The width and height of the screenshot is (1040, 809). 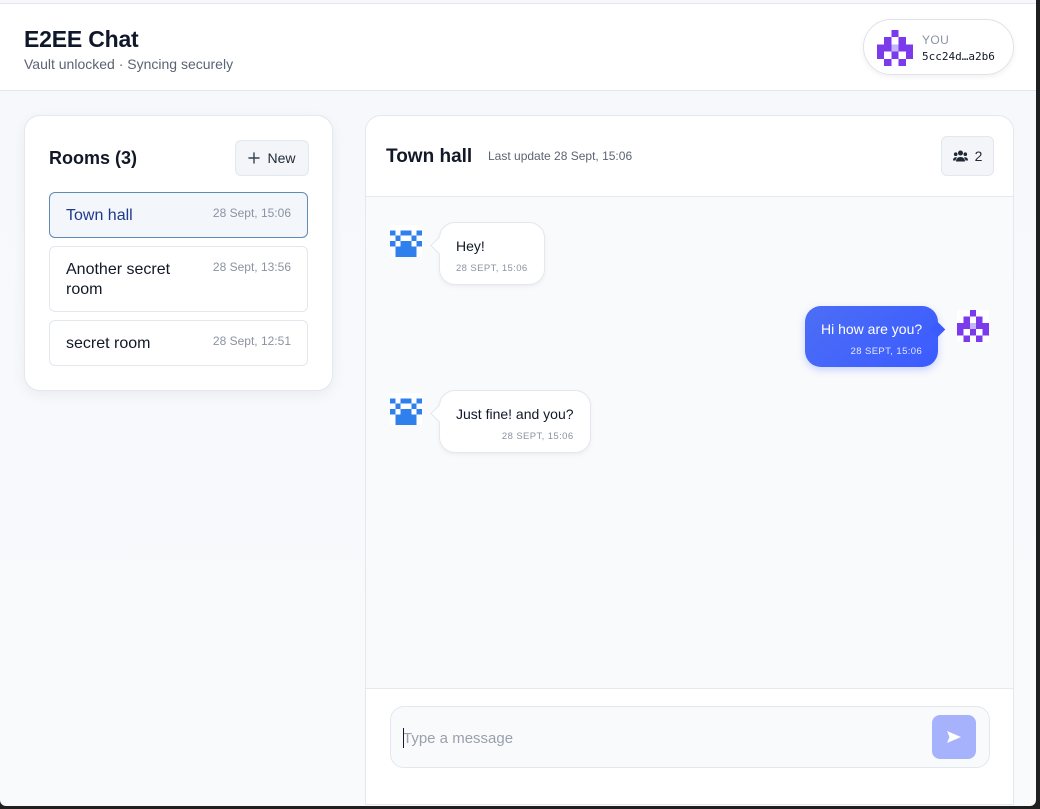 I want to click on members-button: 2, so click(x=967, y=156).